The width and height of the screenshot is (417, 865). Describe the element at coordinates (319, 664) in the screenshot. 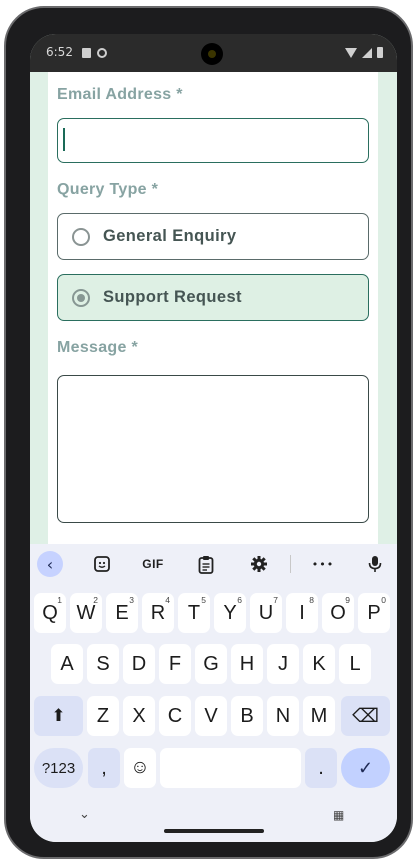

I see `key-k: K` at that location.